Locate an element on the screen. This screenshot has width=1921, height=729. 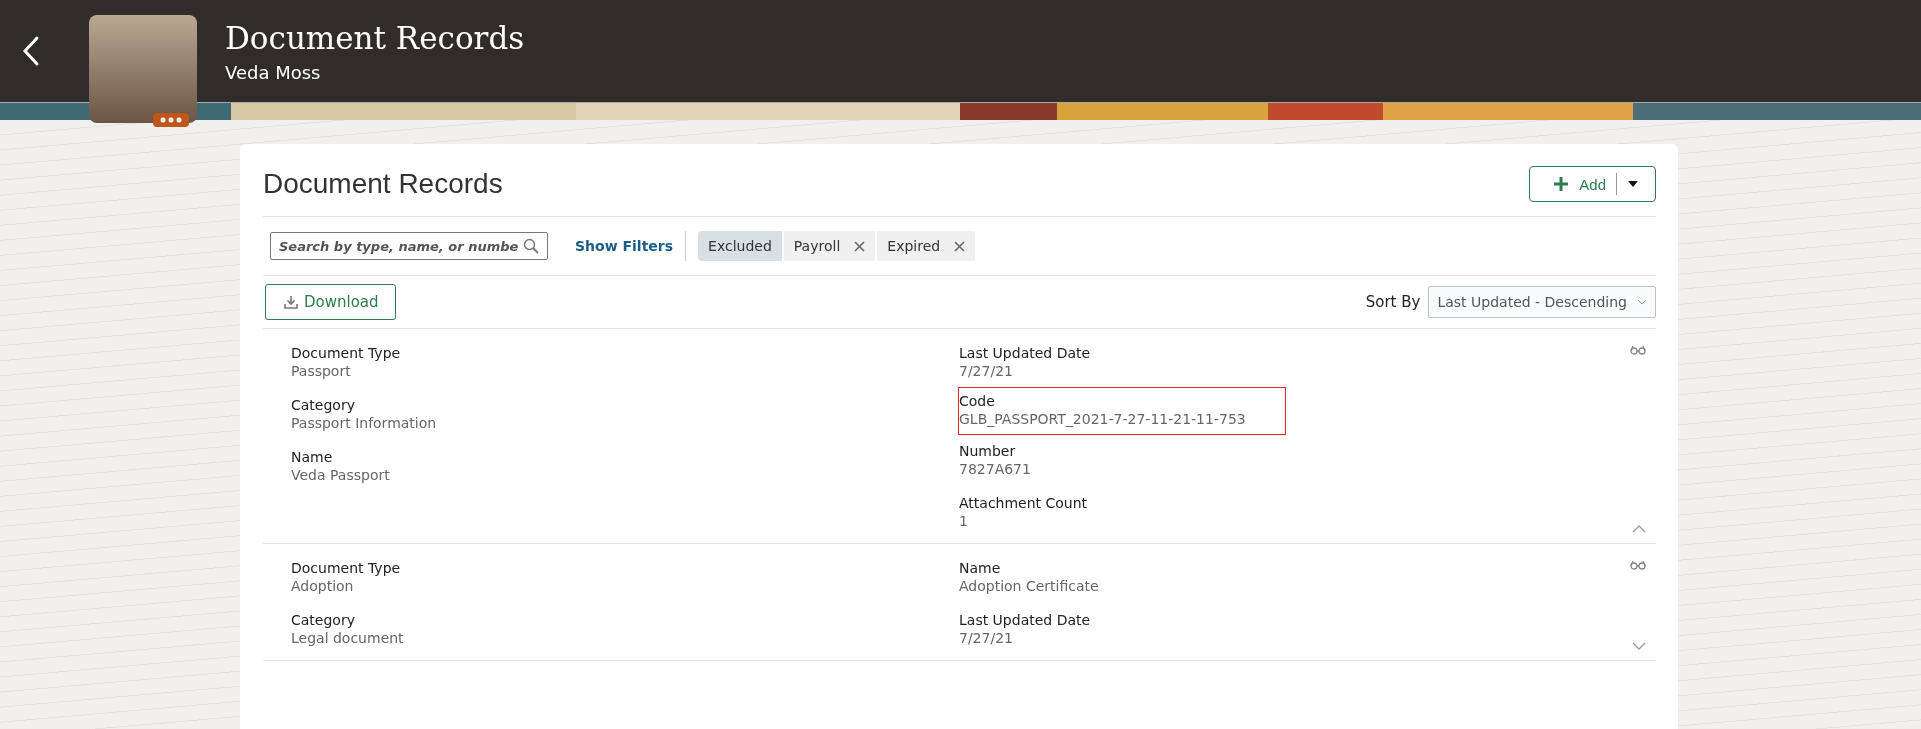
caret-icon is located at coordinates (1633, 184).